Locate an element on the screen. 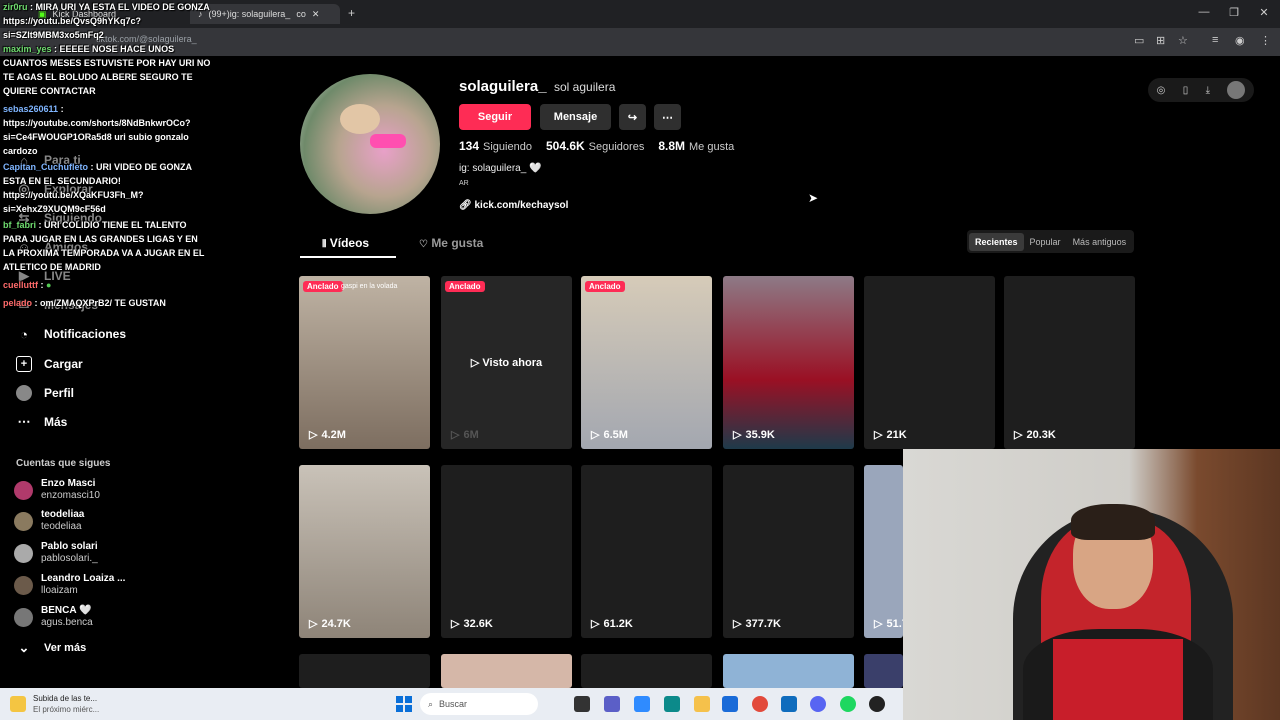  video-thumbnail: ▷ 377.7K is located at coordinates (788, 551).